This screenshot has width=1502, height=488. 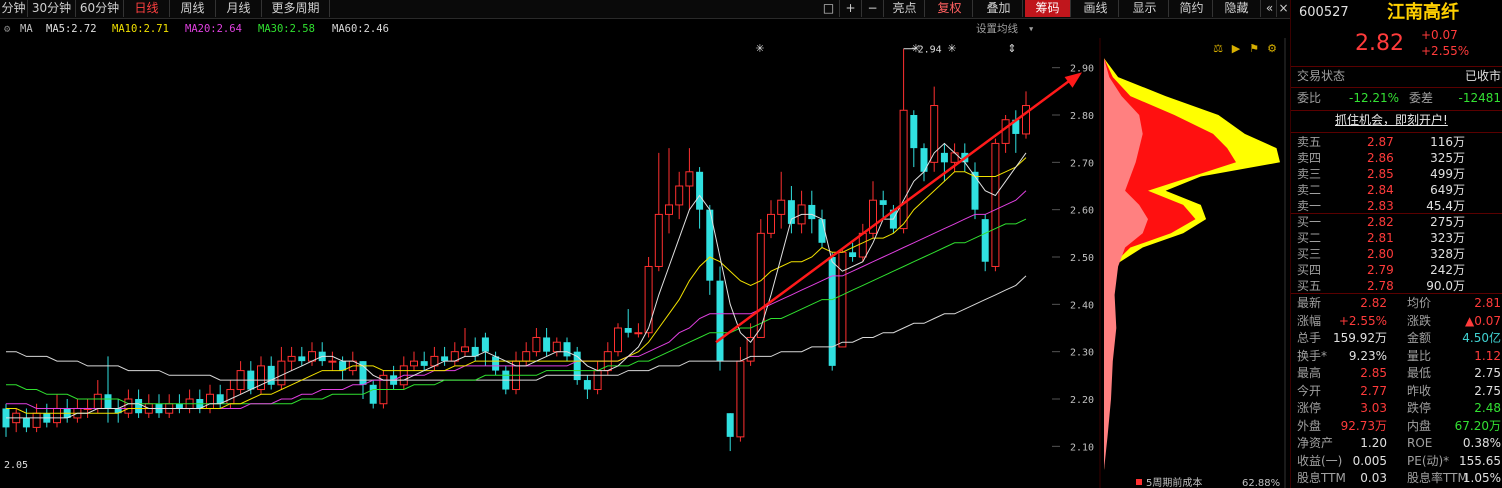 I want to click on zoom-out-icon: −, so click(x=873, y=8).